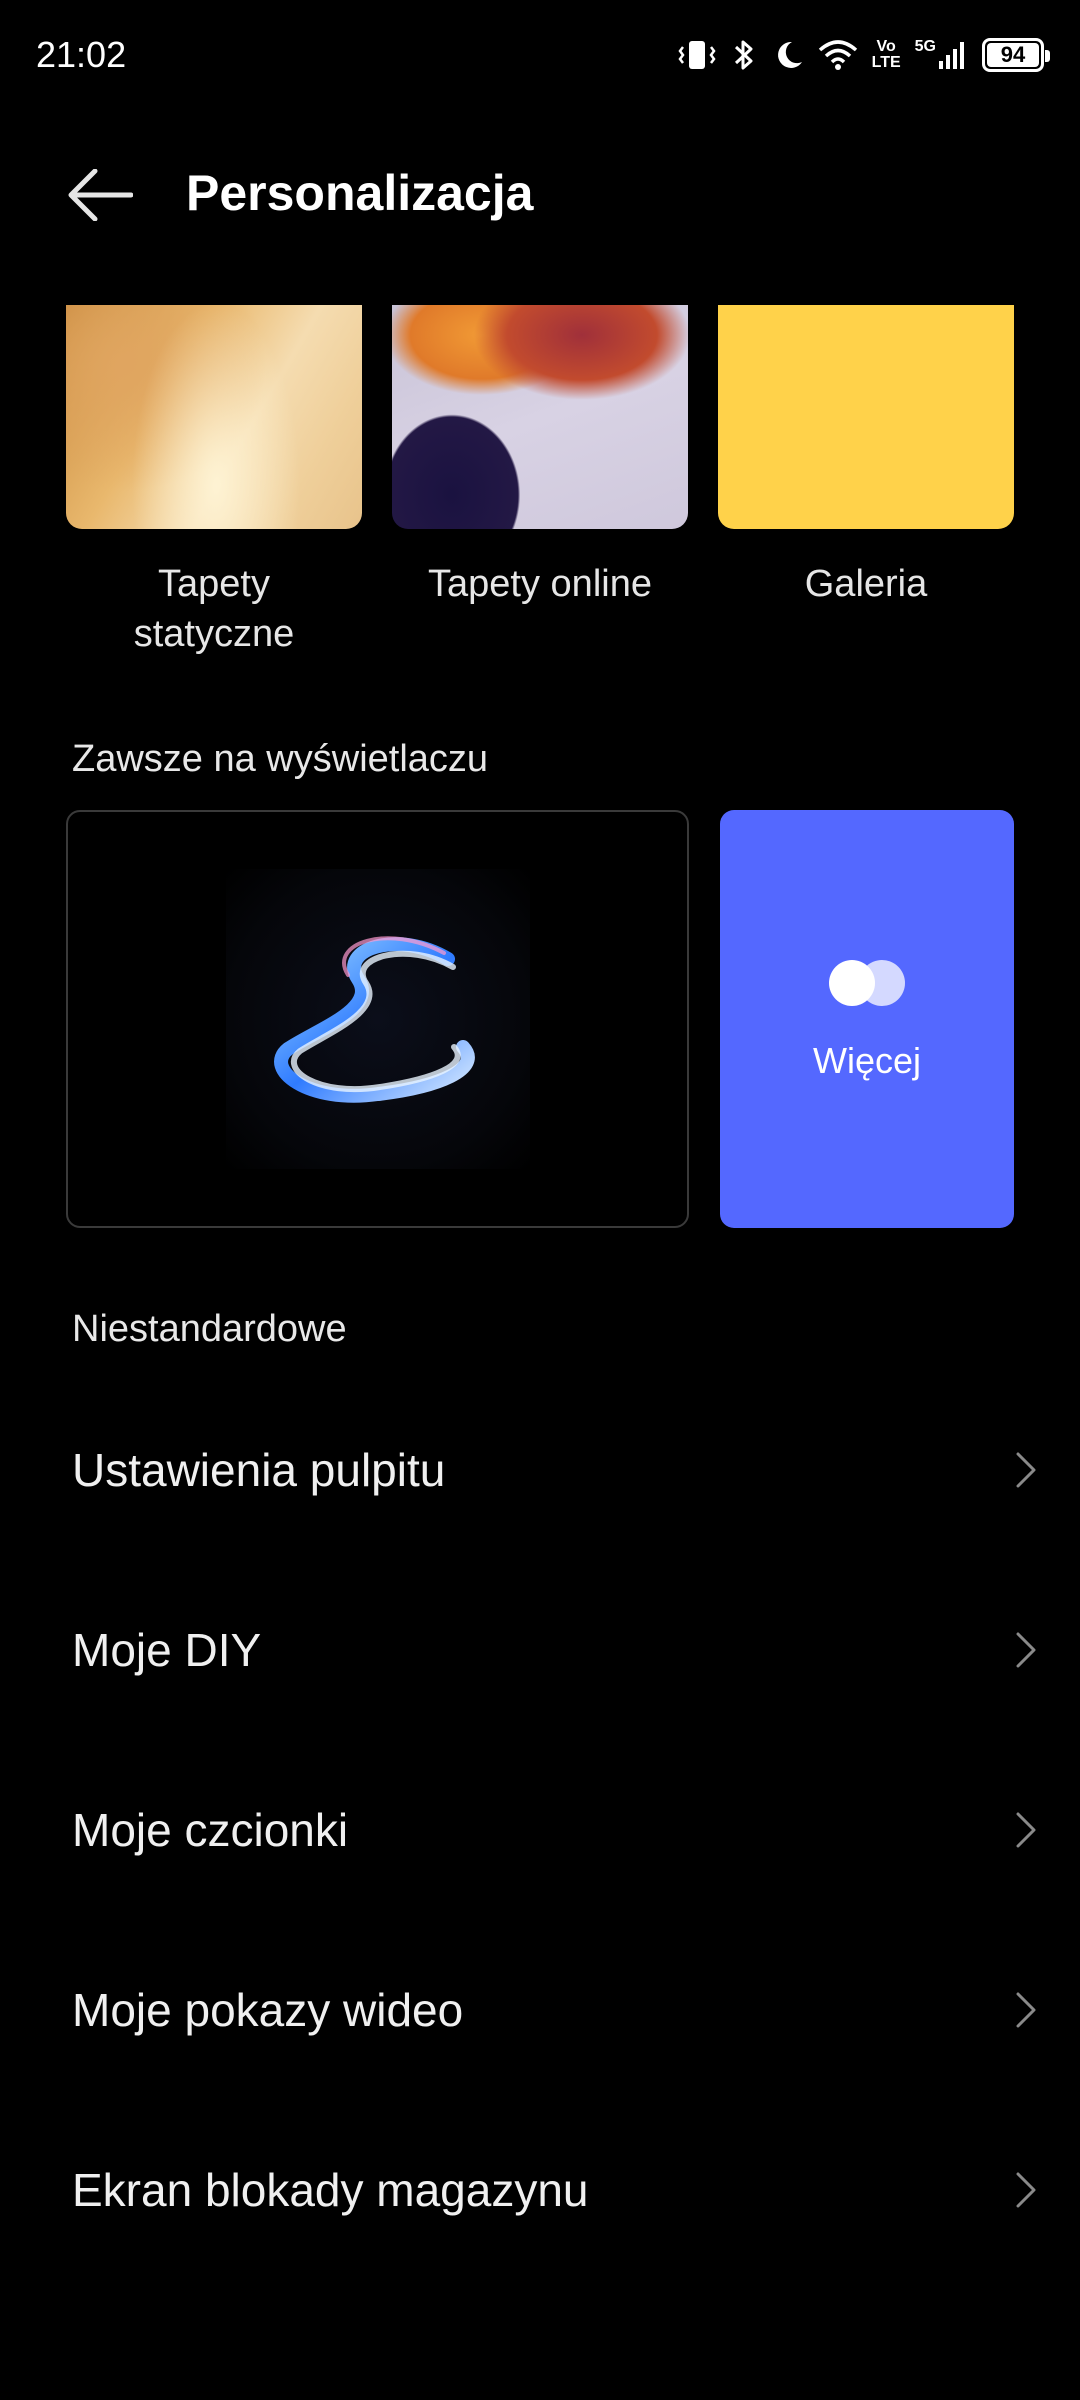 The image size is (1080, 2400). What do you see at coordinates (540, 1470) in the screenshot?
I see `menu-item-desktop-settings: Ustawienia pulpitu` at bounding box center [540, 1470].